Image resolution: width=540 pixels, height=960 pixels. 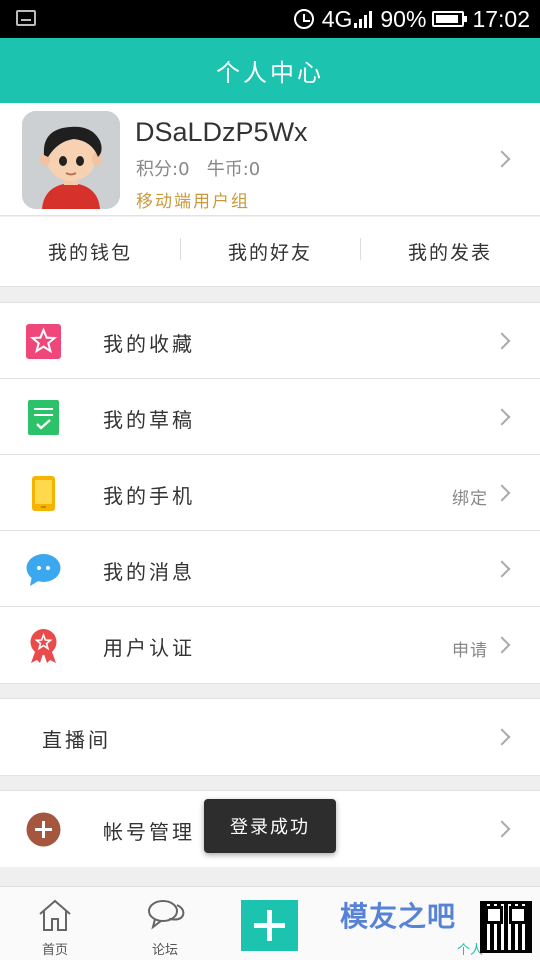 I want to click on menu-item-live: 直播间, so click(x=270, y=737).